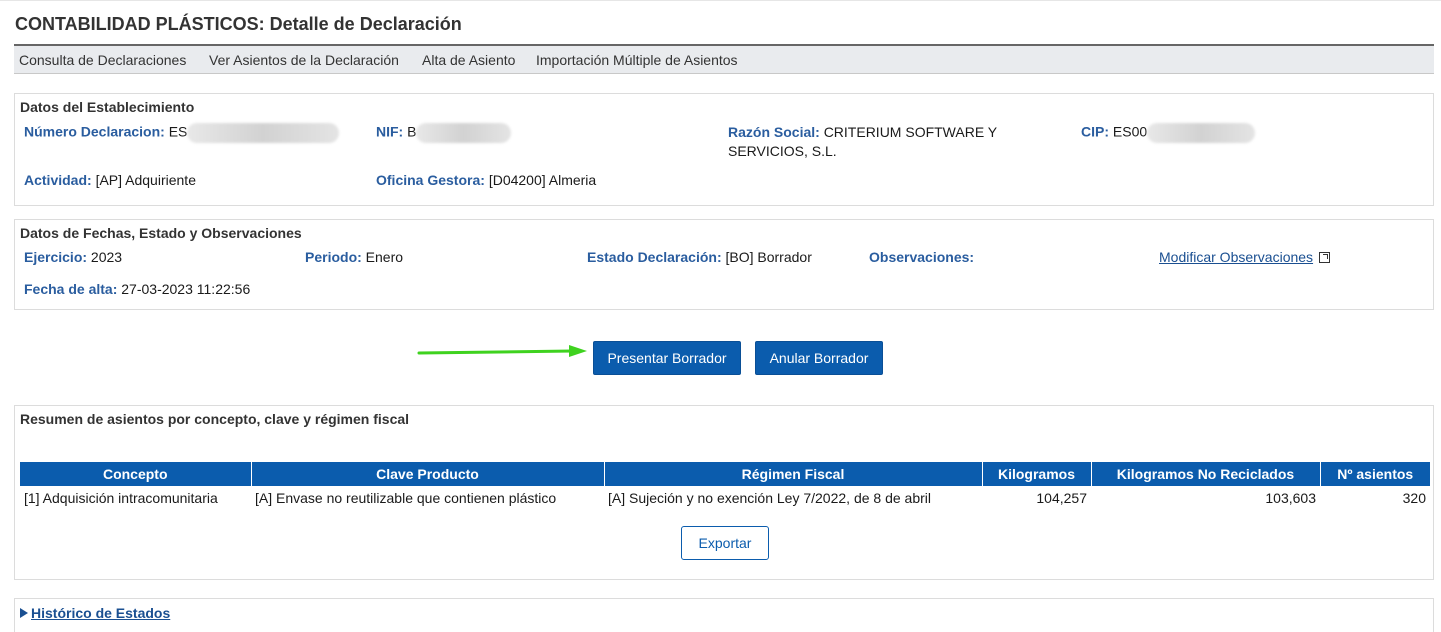 Image resolution: width=1441 pixels, height=632 pixels. I want to click on ejercicio-field: Ejercicio: 2023, so click(73, 257).